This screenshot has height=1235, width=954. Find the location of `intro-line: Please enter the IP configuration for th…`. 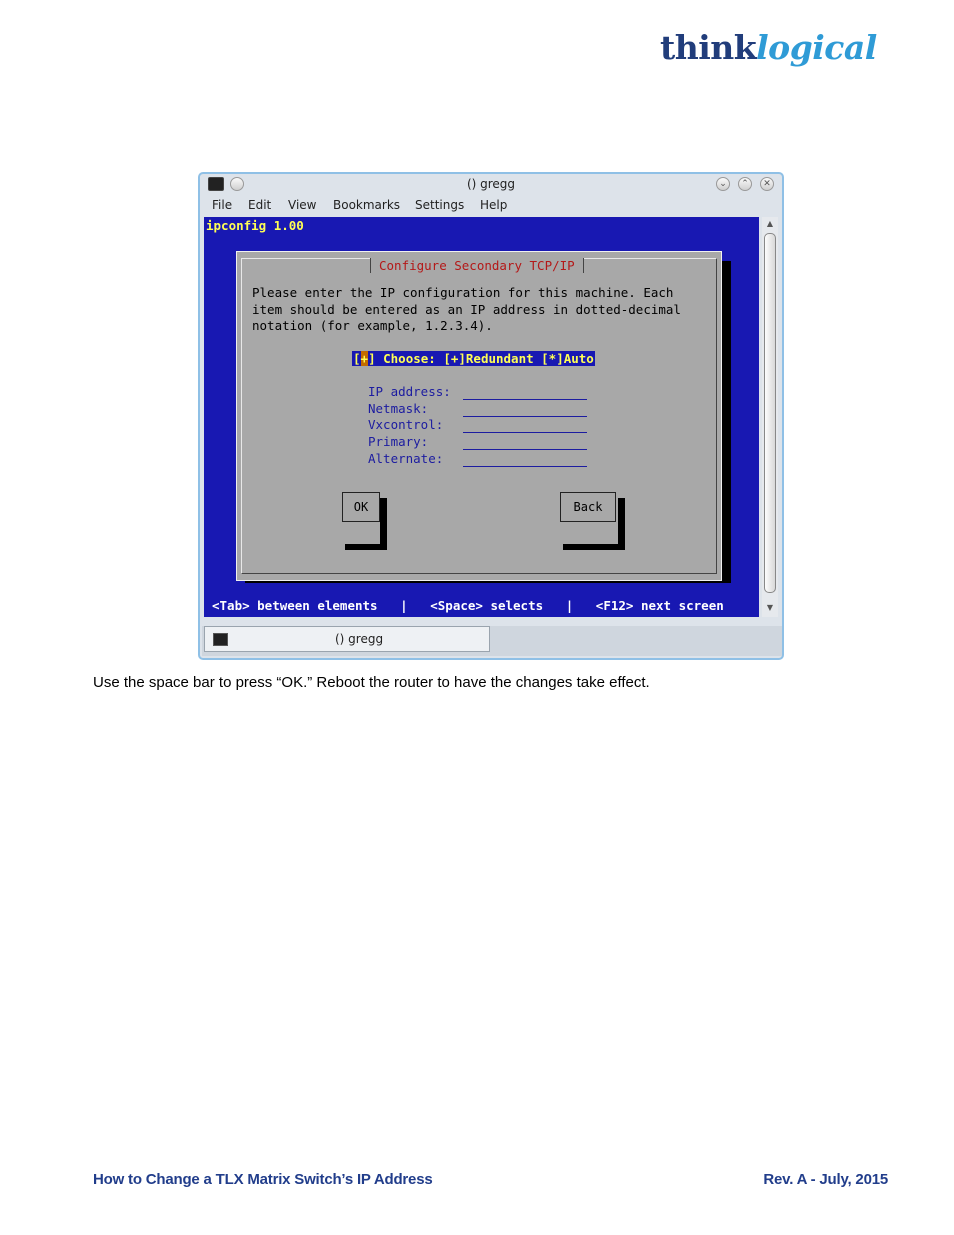

intro-line: Please enter the IP configuration for th… is located at coordinates (463, 292).